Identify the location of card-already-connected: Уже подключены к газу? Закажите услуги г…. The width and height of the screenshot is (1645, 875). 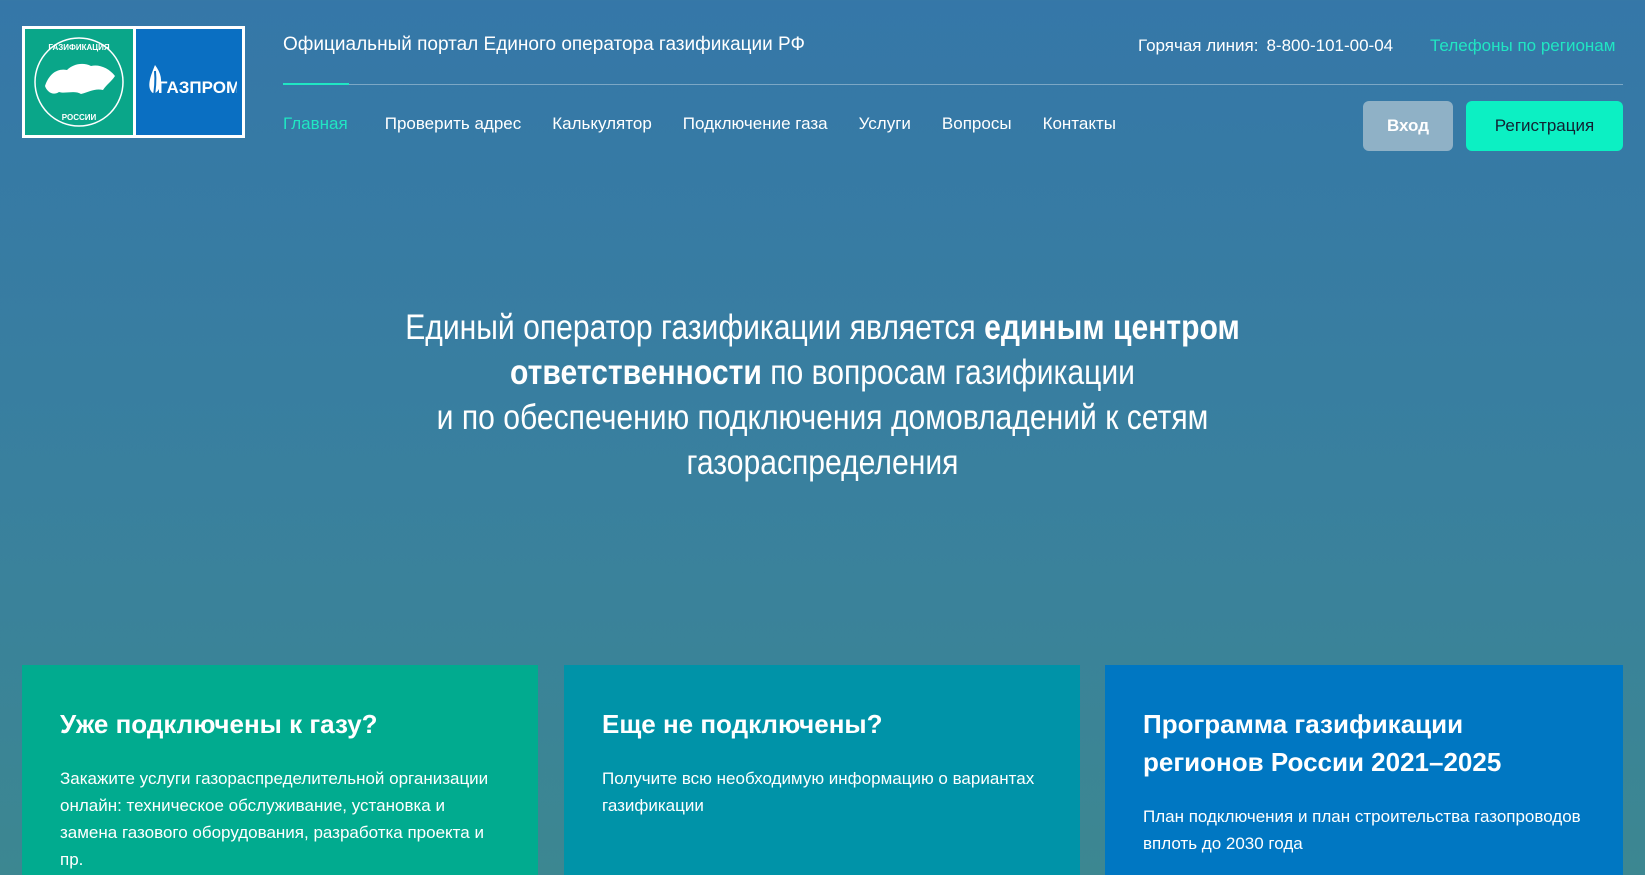
(280, 770).